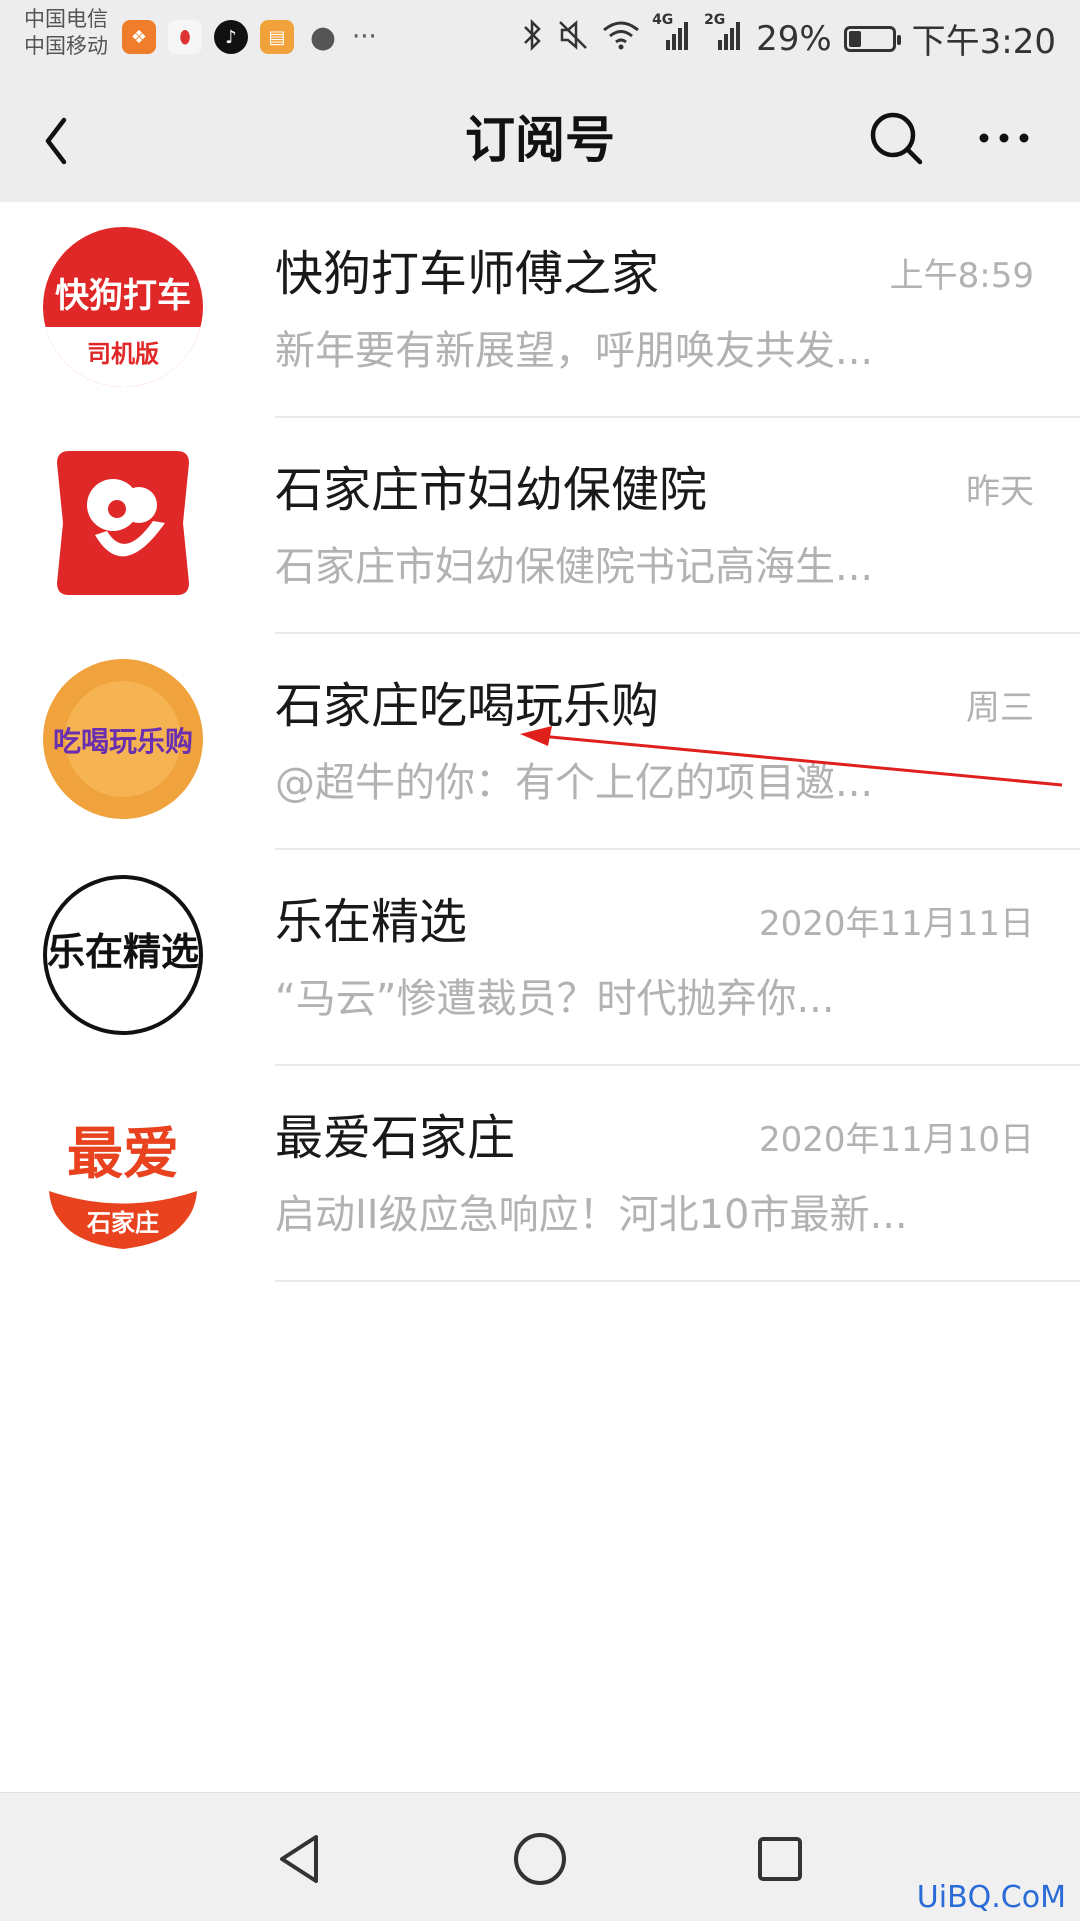  I want to click on nav-recents-button, so click(780, 1859).